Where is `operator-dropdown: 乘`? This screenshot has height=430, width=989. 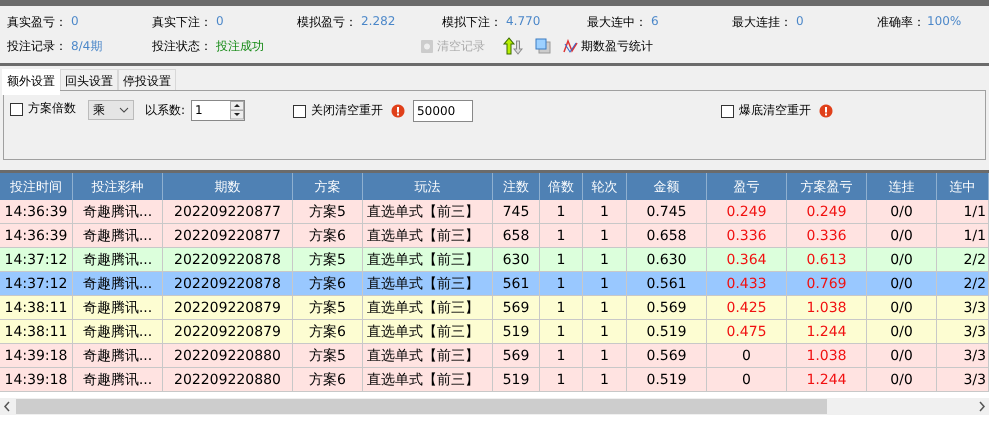
operator-dropdown: 乘 is located at coordinates (111, 110).